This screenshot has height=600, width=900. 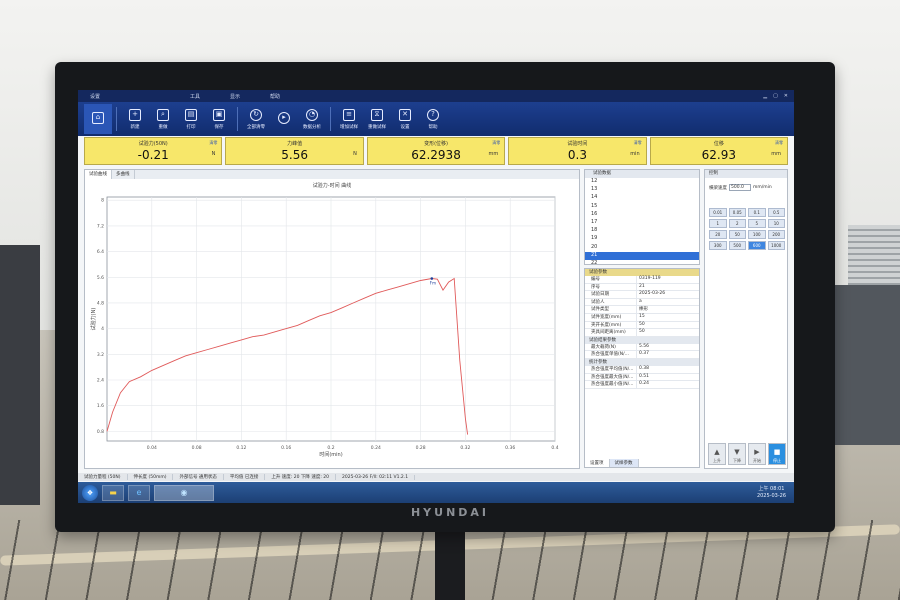 I want to click on menu-item-tools: 工具, so click(x=195, y=96).